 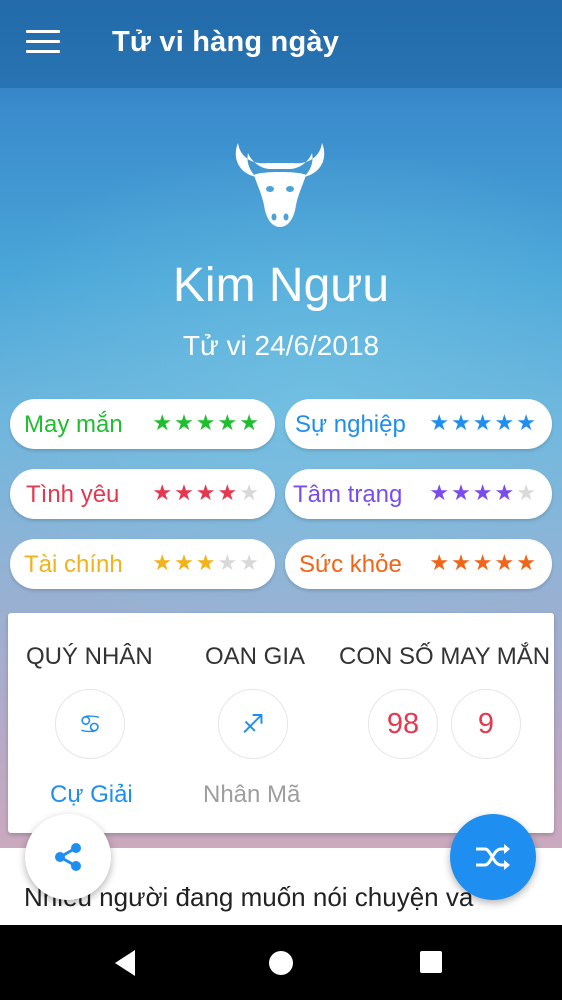 What do you see at coordinates (418, 424) in the screenshot?
I see `rating-pill-career: Sự nghiệp ★★★★★` at bounding box center [418, 424].